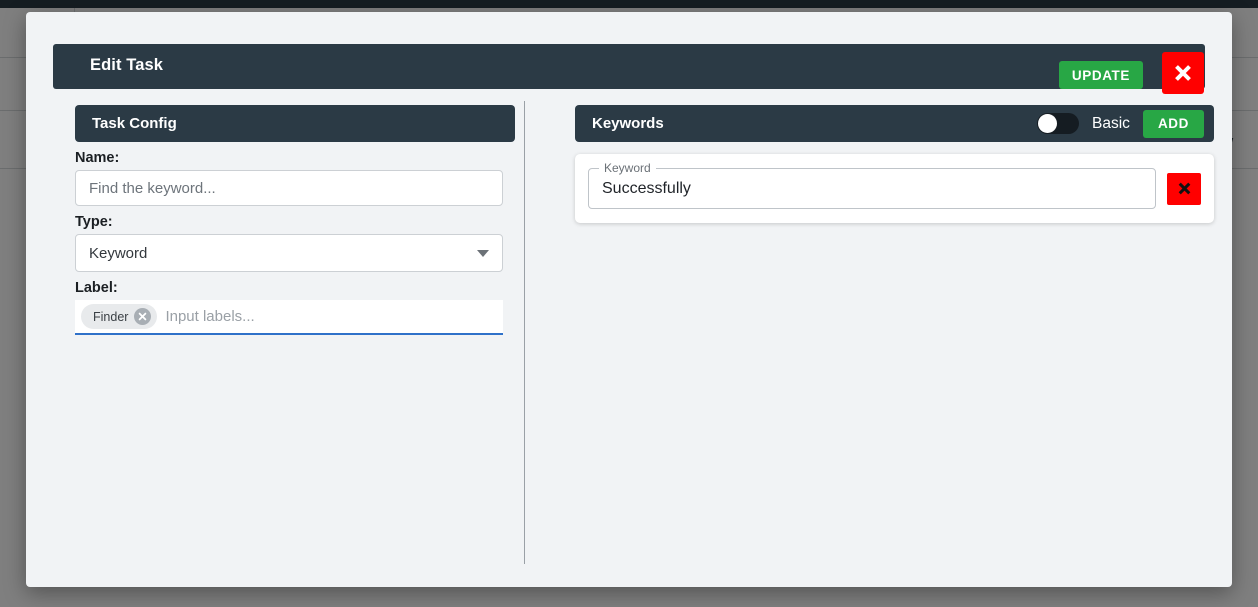 This screenshot has width=1258, height=607. I want to click on close-button, so click(1183, 73).